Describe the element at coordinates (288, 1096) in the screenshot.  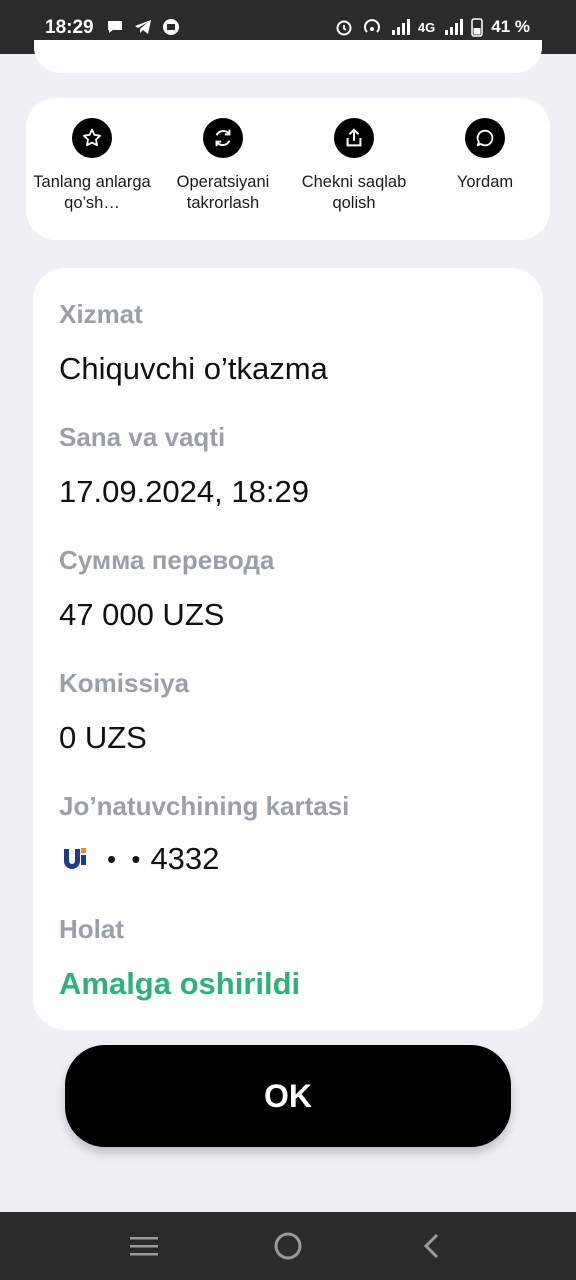
I see `ok-button: OK` at that location.